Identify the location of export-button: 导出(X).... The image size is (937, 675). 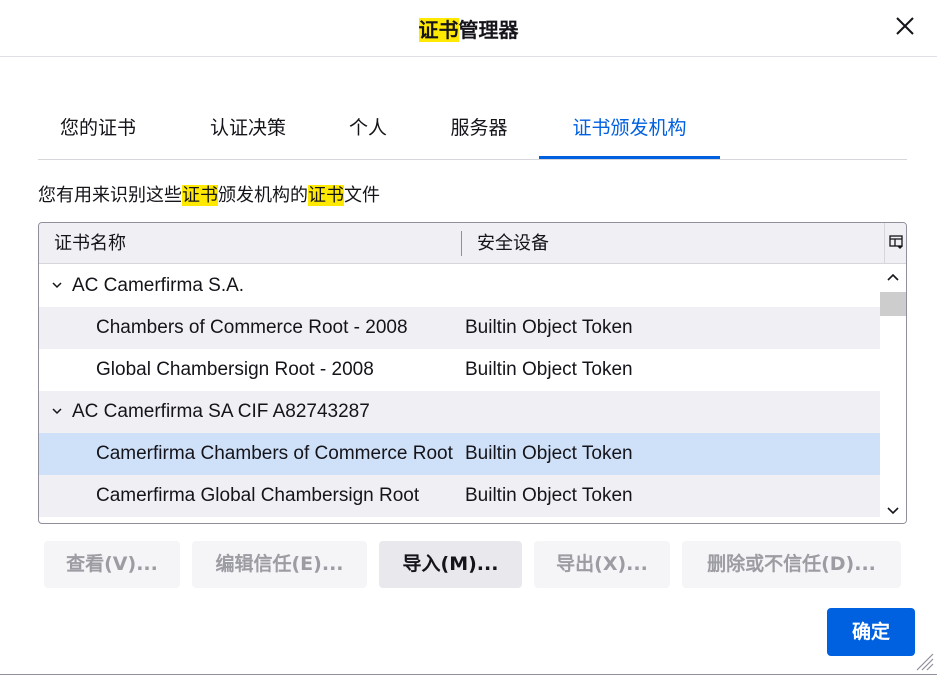
(602, 564).